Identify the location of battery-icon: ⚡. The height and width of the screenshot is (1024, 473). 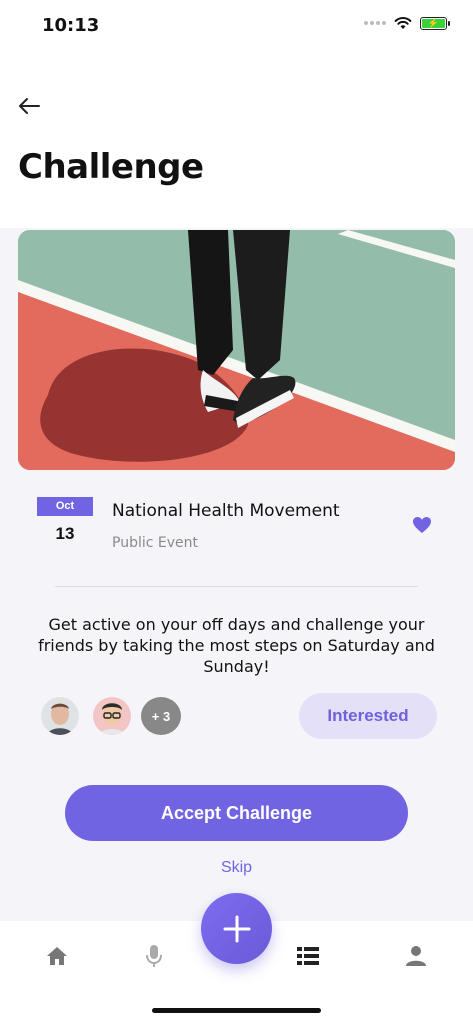
(435, 23).